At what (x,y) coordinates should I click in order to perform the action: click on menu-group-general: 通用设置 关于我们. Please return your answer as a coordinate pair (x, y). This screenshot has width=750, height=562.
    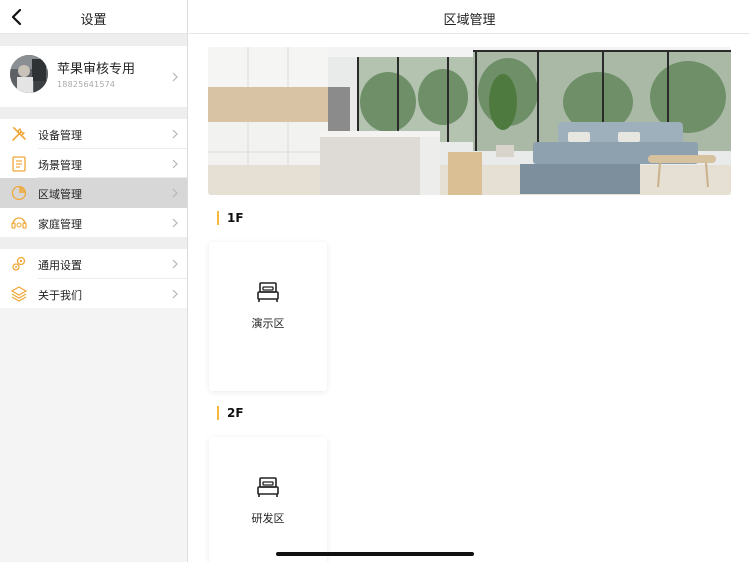
    Looking at the image, I should click on (93, 278).